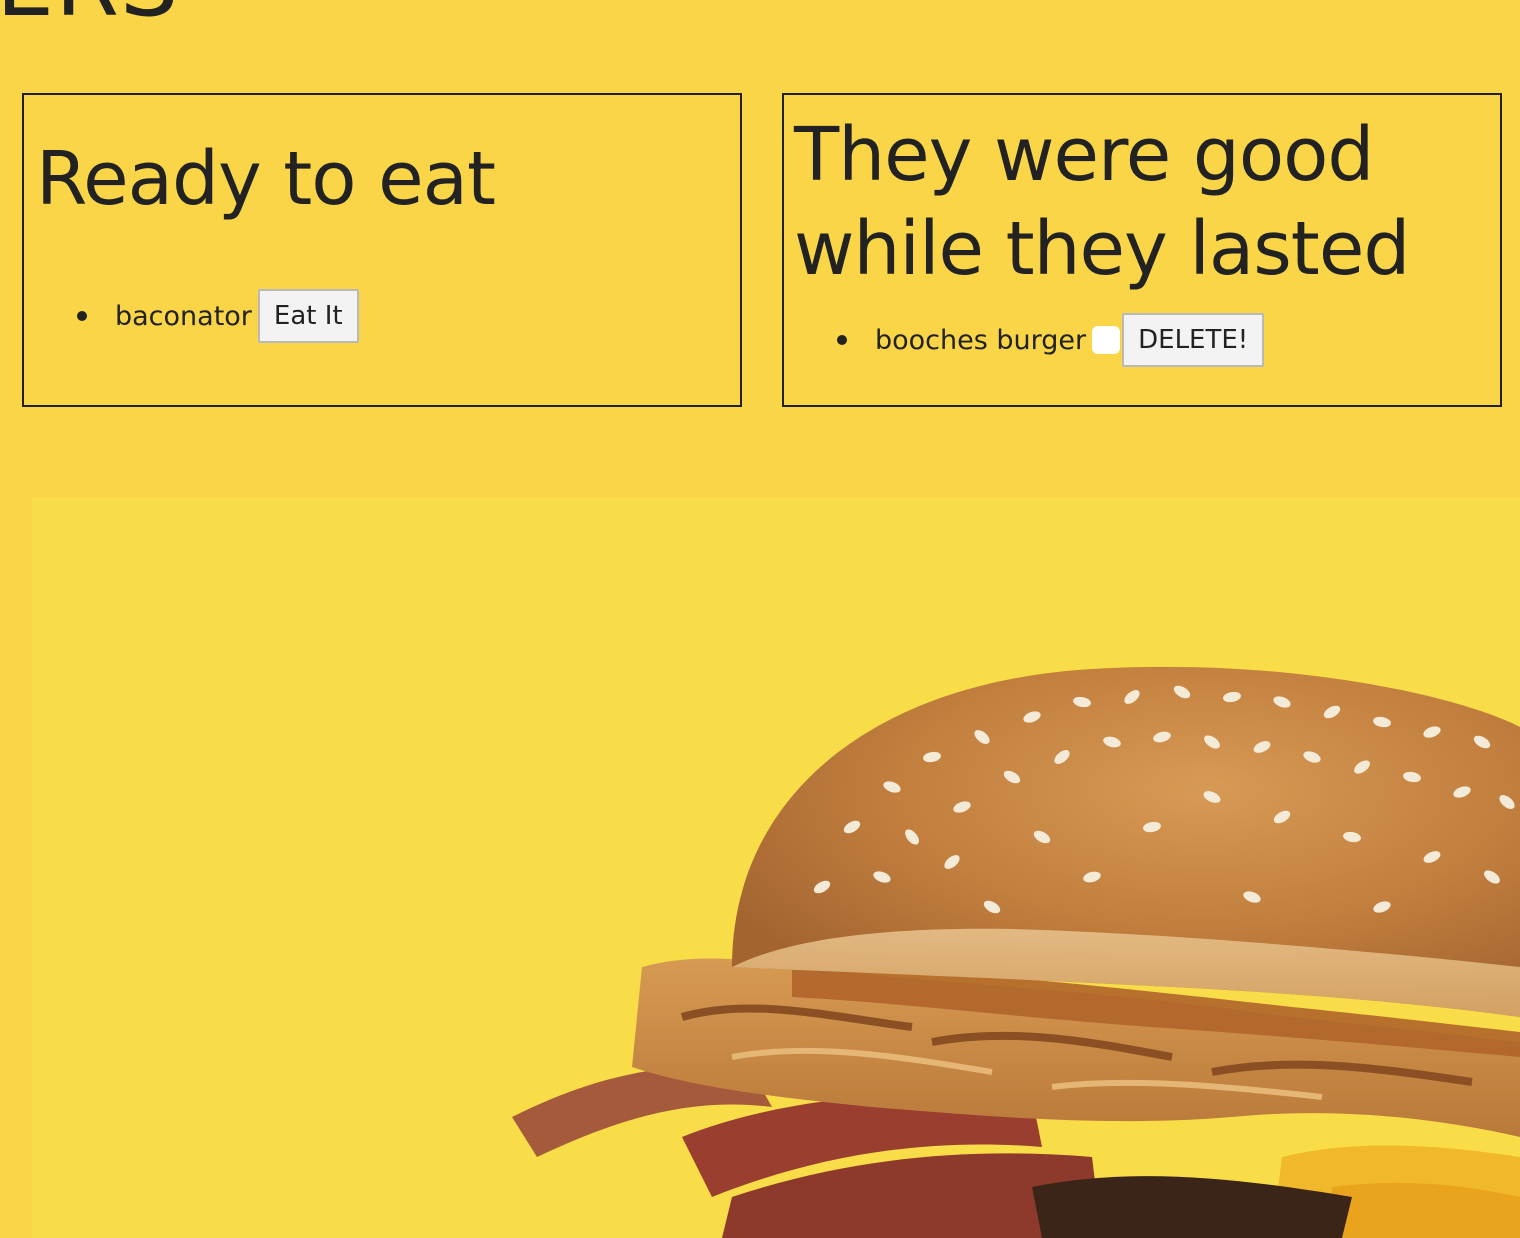 This screenshot has height=1238, width=1520. Describe the element at coordinates (1193, 340) in the screenshot. I see `delete-button: DELETE!` at that location.